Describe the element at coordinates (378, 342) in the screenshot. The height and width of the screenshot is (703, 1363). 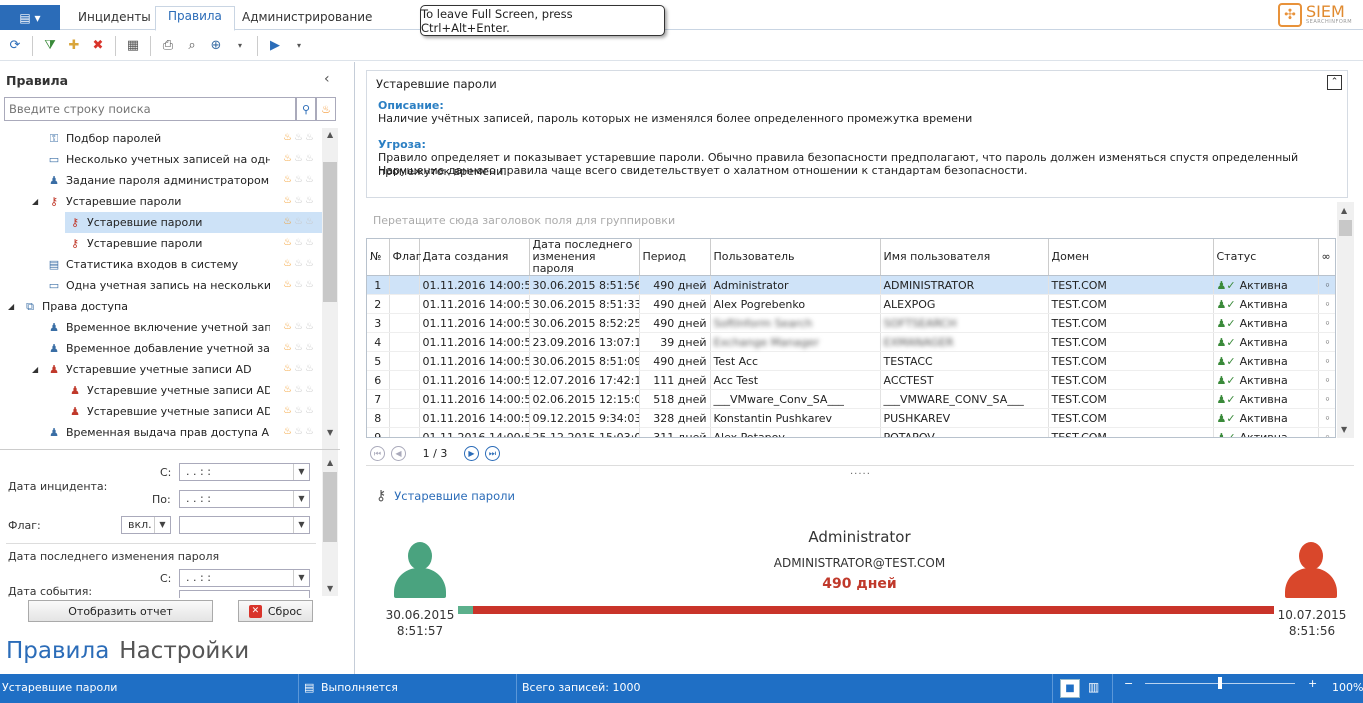
I see `table-cell: 4` at that location.